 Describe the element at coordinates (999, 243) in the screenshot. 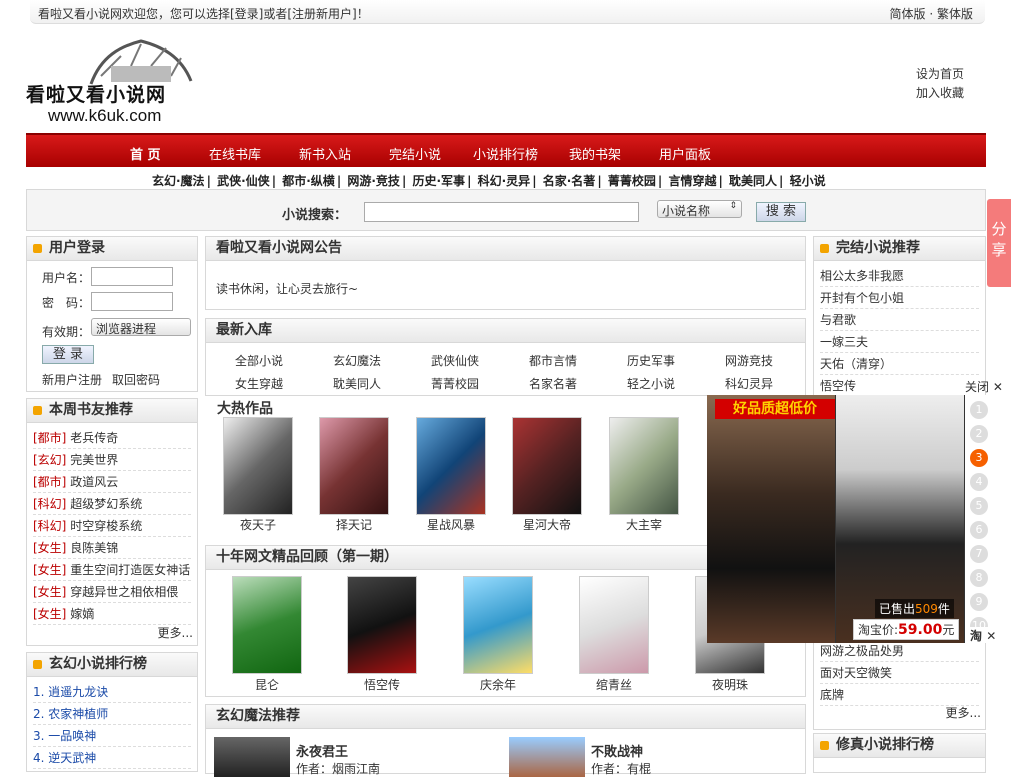

I see `share-button: 分享` at that location.